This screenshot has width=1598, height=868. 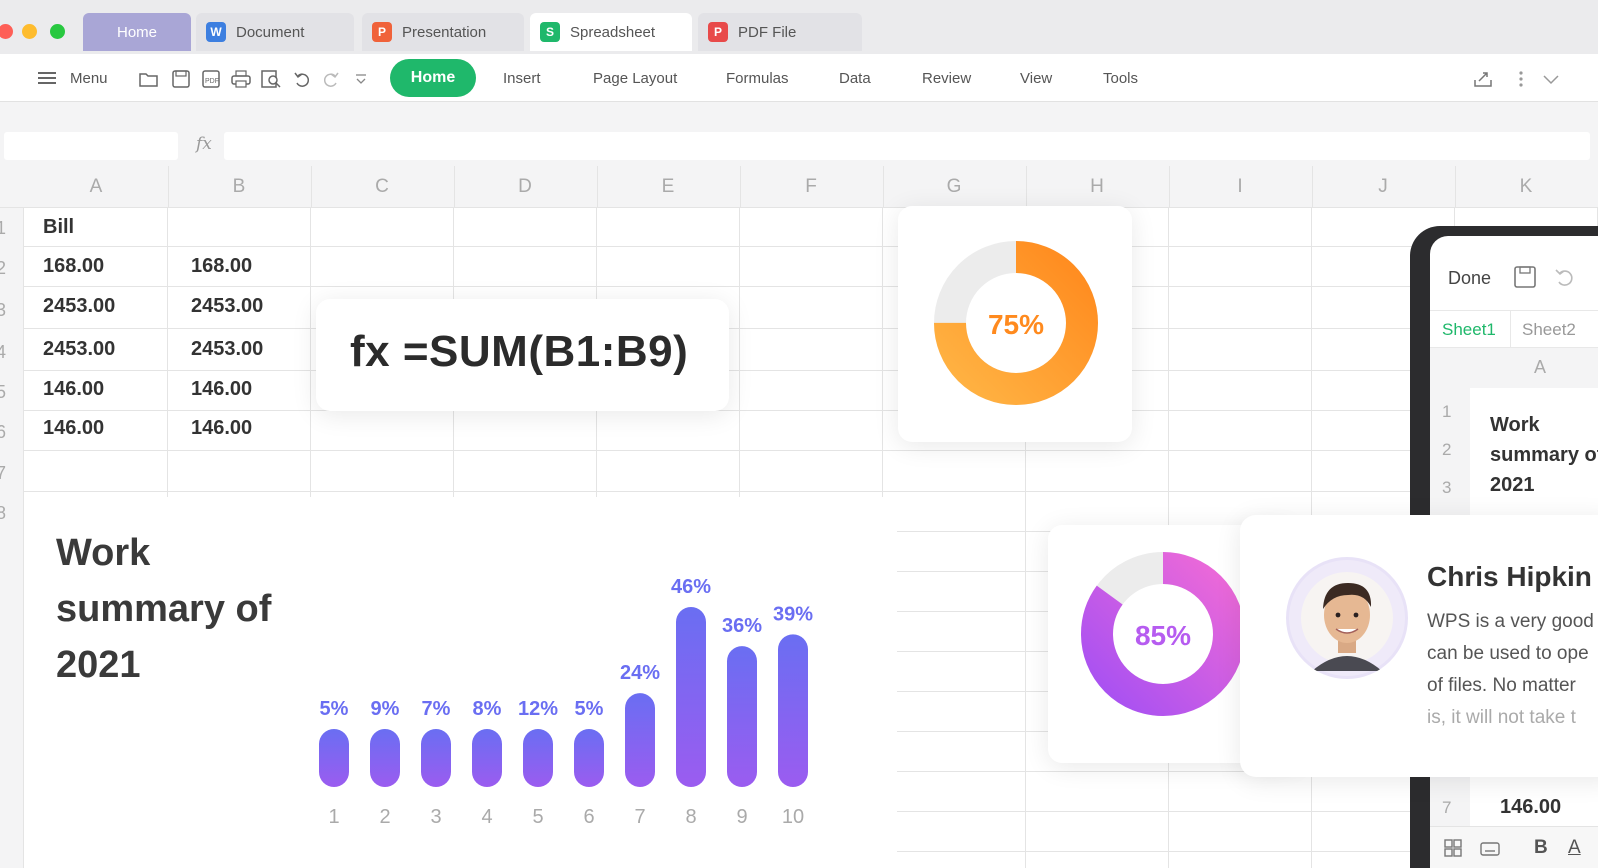 I want to click on ribbon-tab-home: Home, so click(x=433, y=78).